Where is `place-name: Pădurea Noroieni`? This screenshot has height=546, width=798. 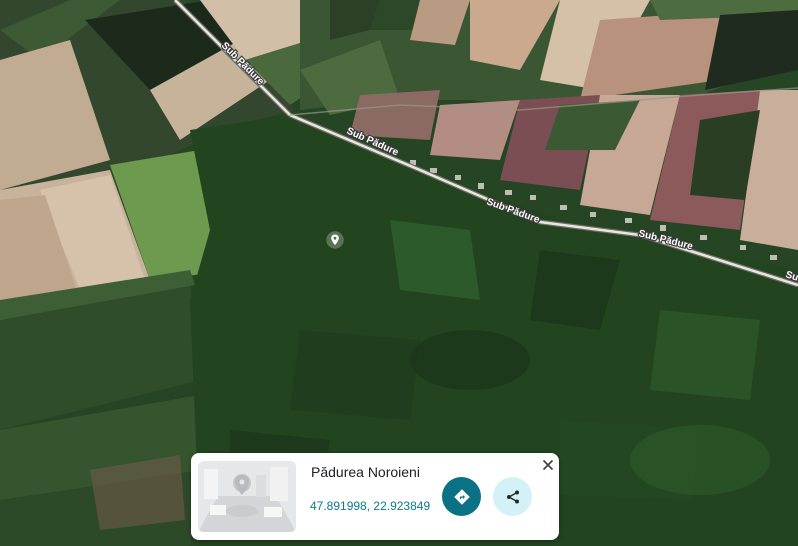 place-name: Pădurea Noroieni is located at coordinates (365, 472).